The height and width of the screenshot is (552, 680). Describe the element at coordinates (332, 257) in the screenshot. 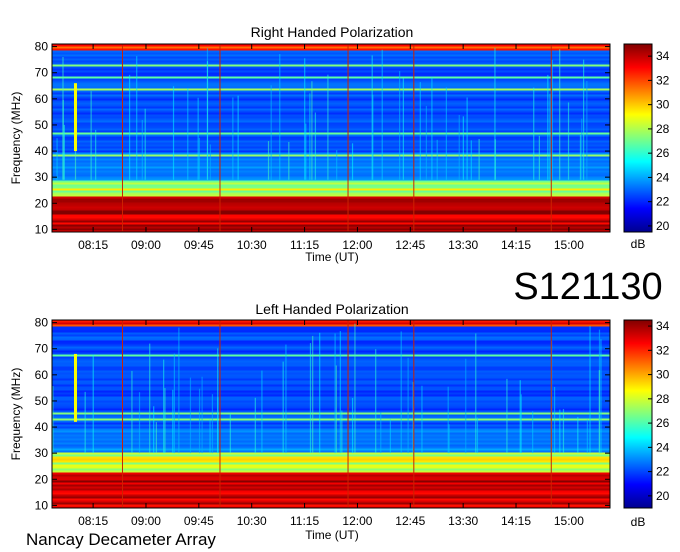

I see `x-axis-label: Time (UT)` at that location.